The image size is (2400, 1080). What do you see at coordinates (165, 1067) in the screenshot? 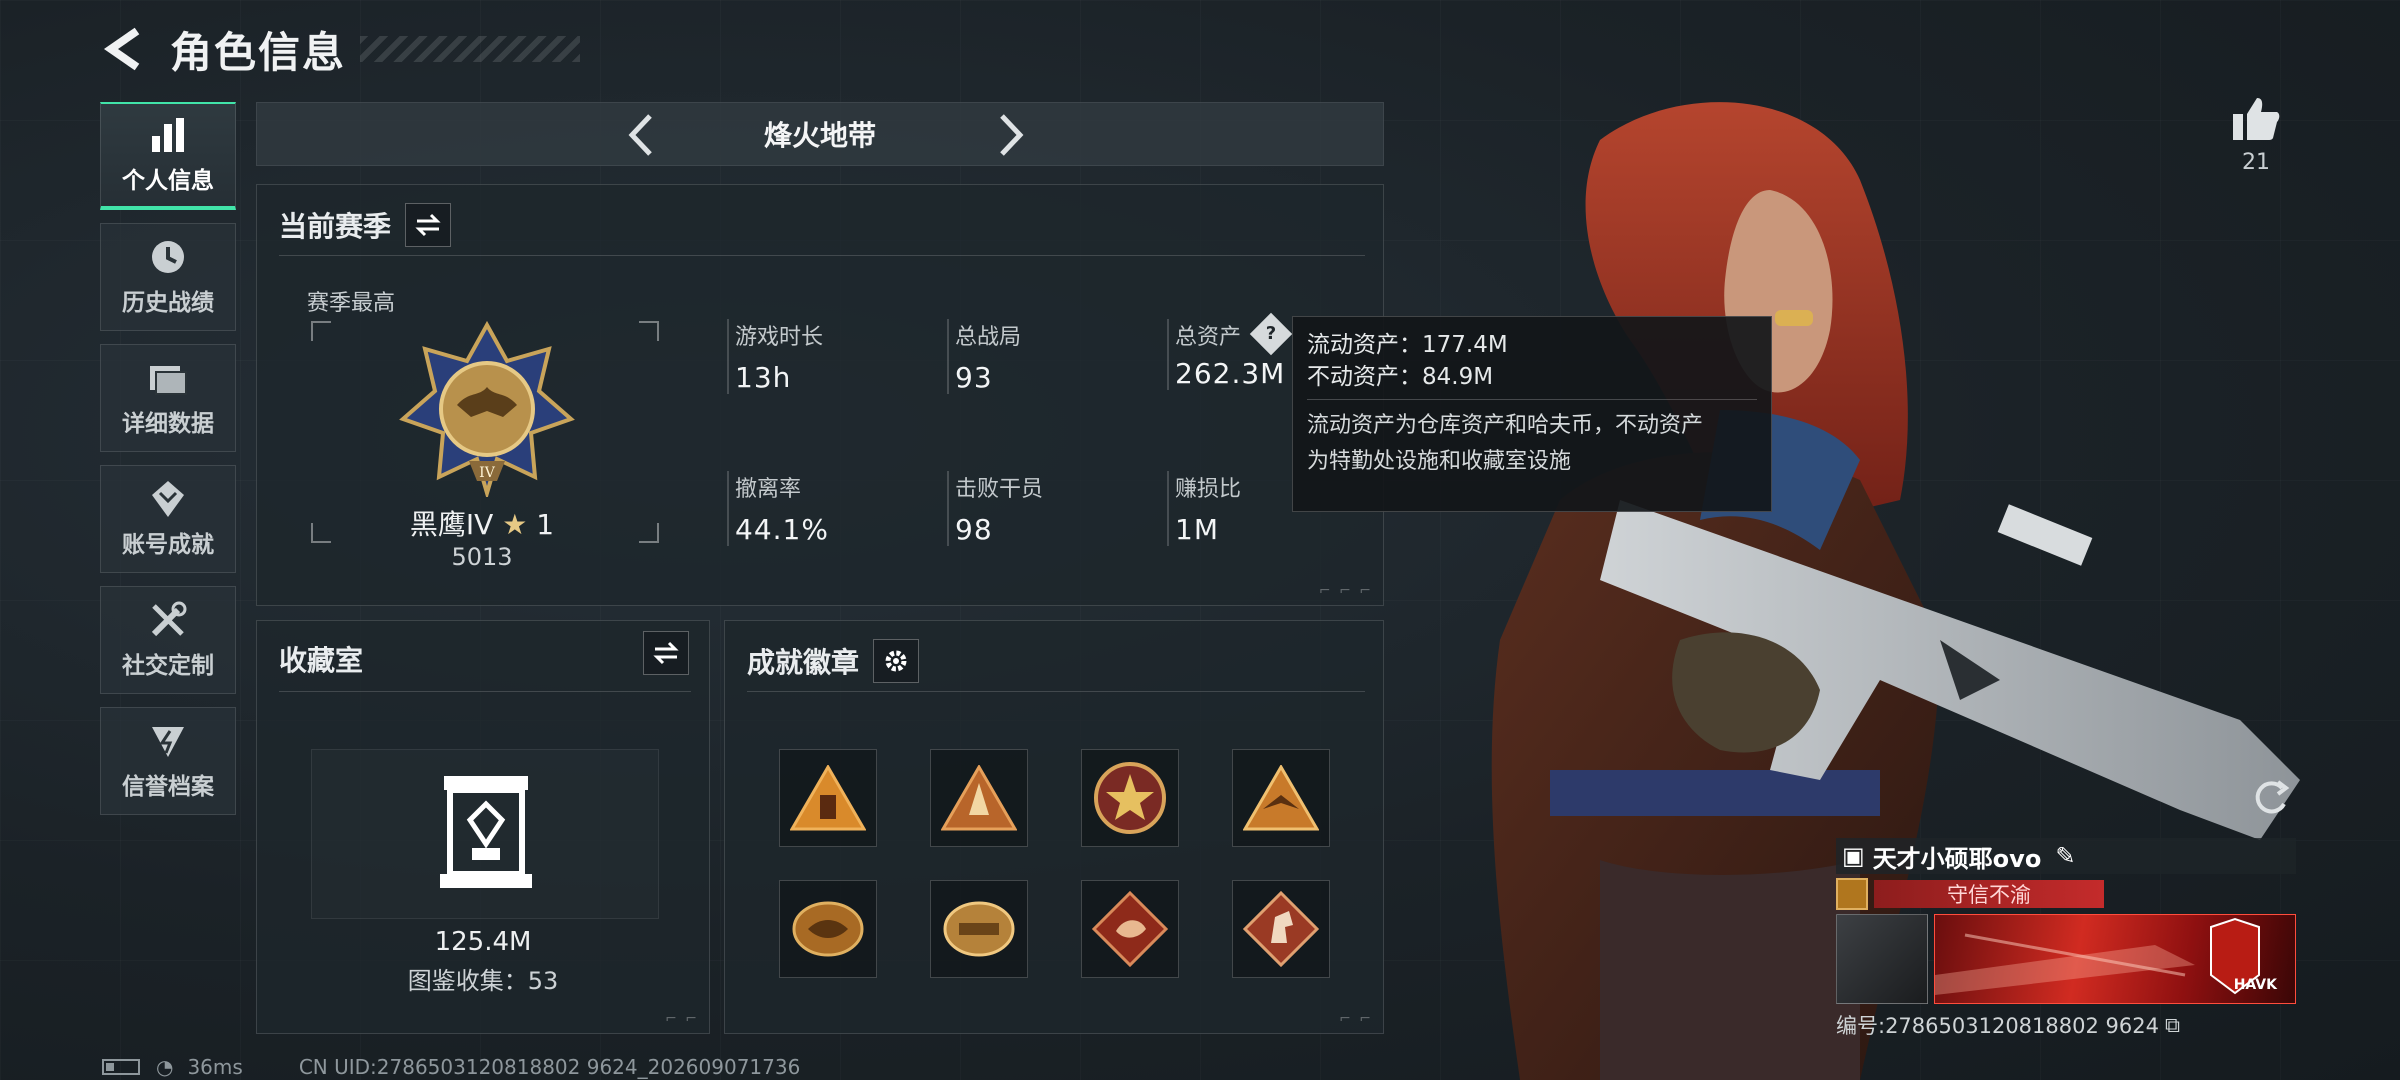
I see `wifi-icon: ◔` at bounding box center [165, 1067].